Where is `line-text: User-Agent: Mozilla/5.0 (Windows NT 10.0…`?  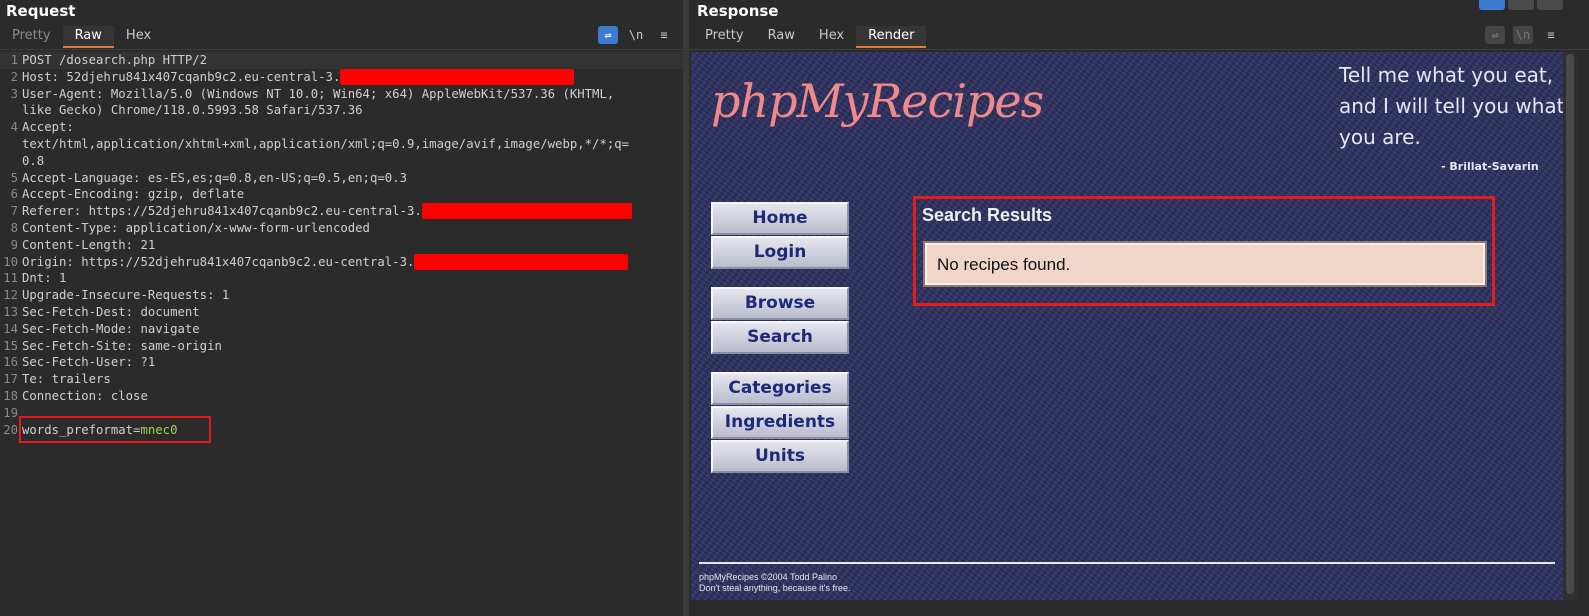
line-text: User-Agent: Mozilla/5.0 (Windows NT 10.0… is located at coordinates (318, 93).